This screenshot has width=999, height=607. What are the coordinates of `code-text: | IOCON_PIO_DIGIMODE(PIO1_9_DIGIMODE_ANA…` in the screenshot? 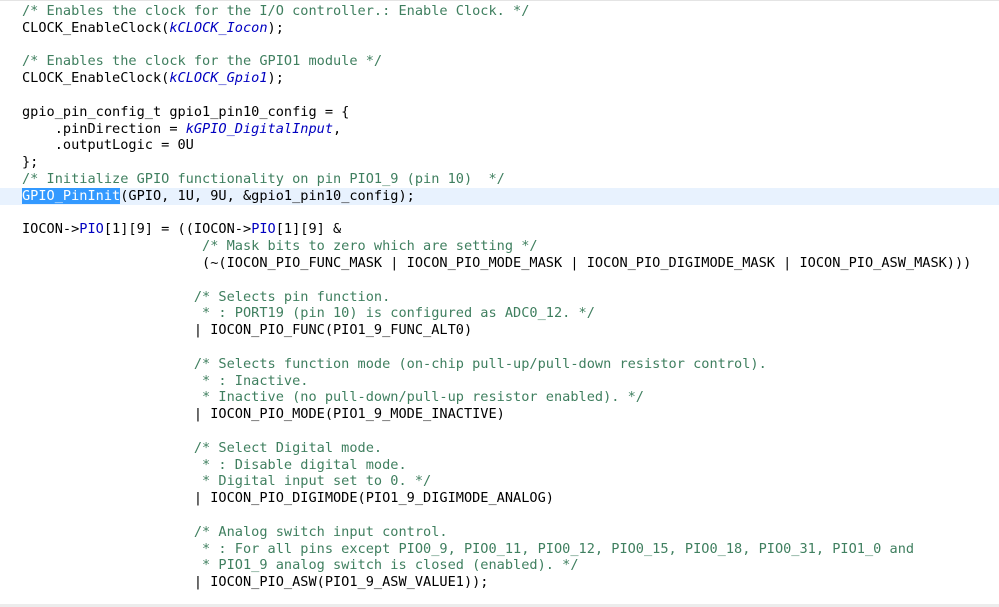 It's located at (288, 498).